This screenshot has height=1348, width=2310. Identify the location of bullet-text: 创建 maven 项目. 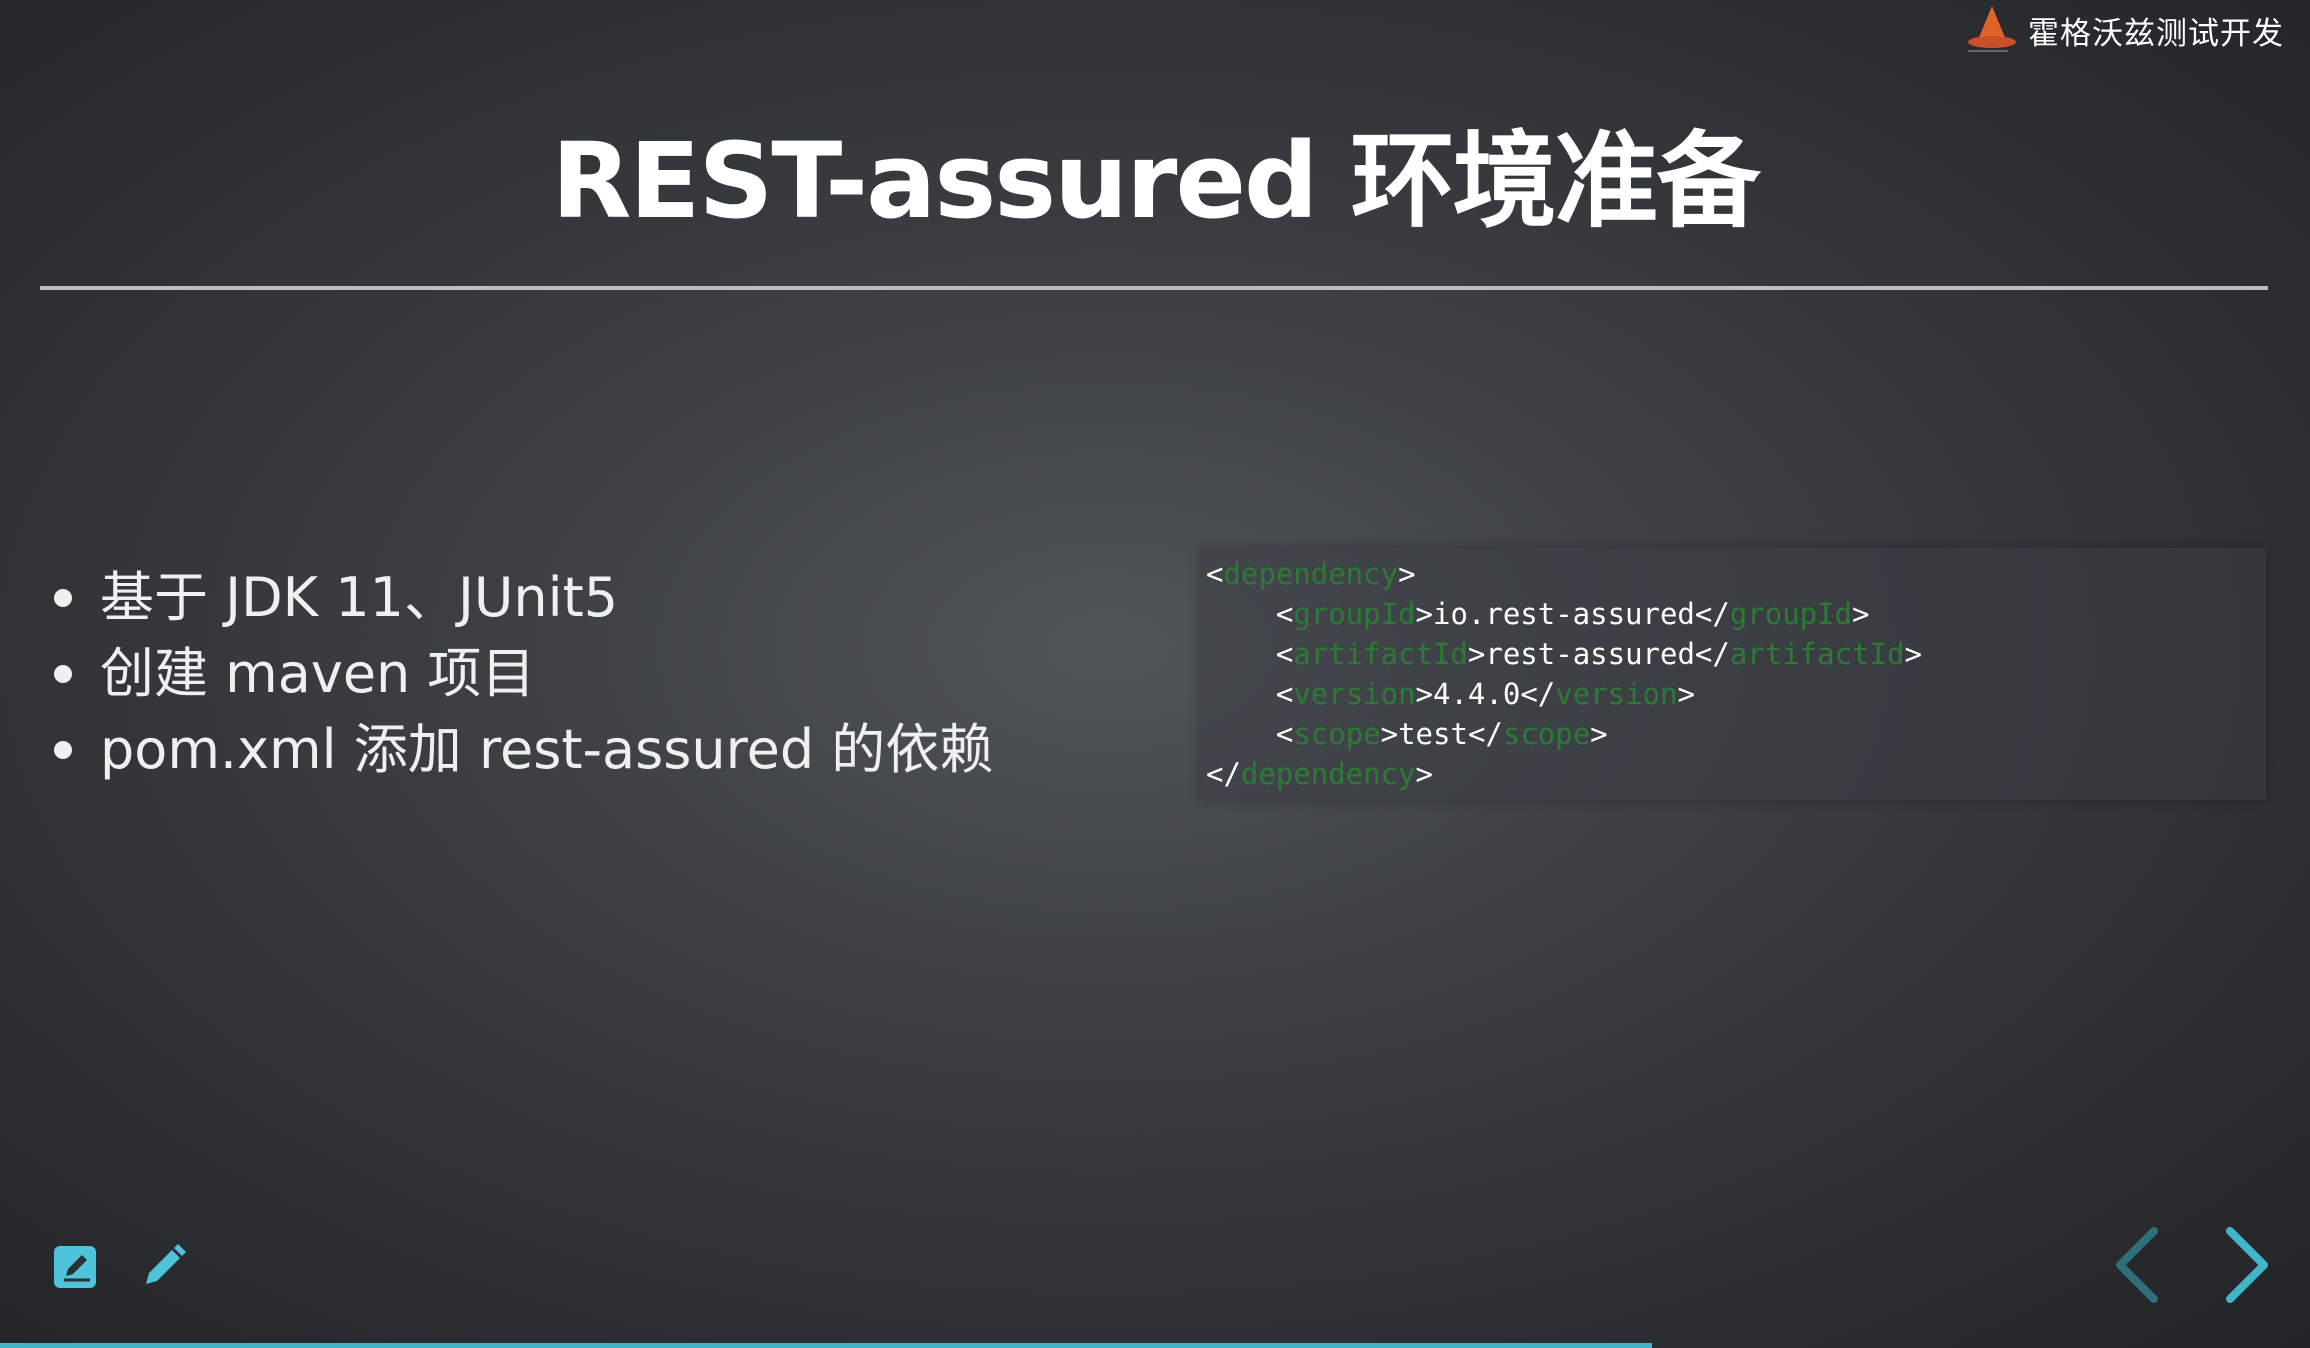
(318, 673).